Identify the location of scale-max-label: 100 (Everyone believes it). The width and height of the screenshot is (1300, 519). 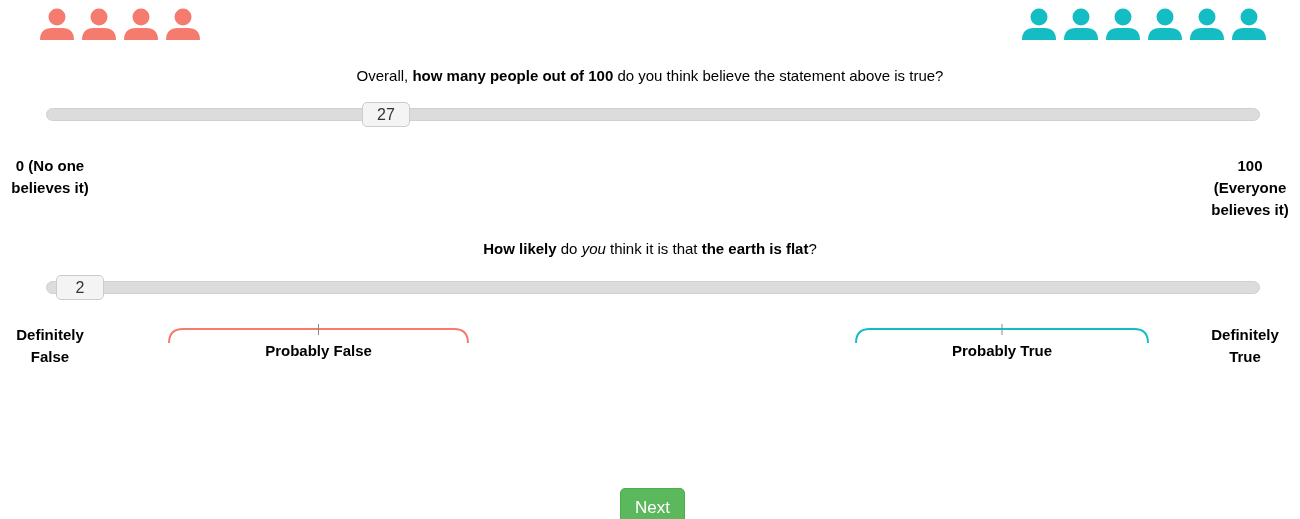
(1250, 188).